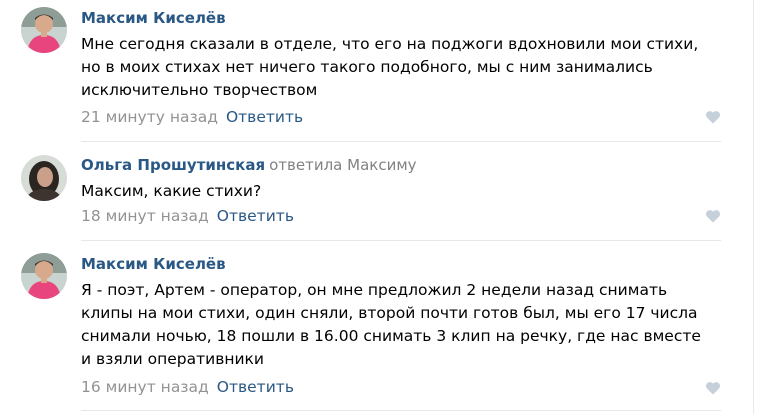  What do you see at coordinates (255, 387) in the screenshot?
I see `reply-button: Ответить` at bounding box center [255, 387].